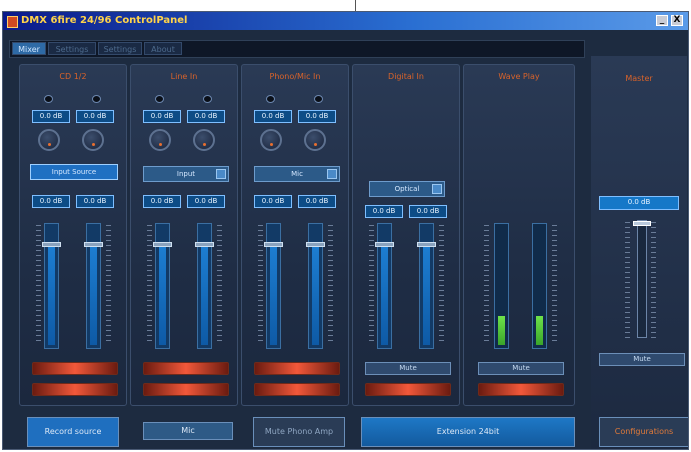 This screenshot has width=691, height=452. I want to click on input-source-select: Input Source, so click(74, 172).